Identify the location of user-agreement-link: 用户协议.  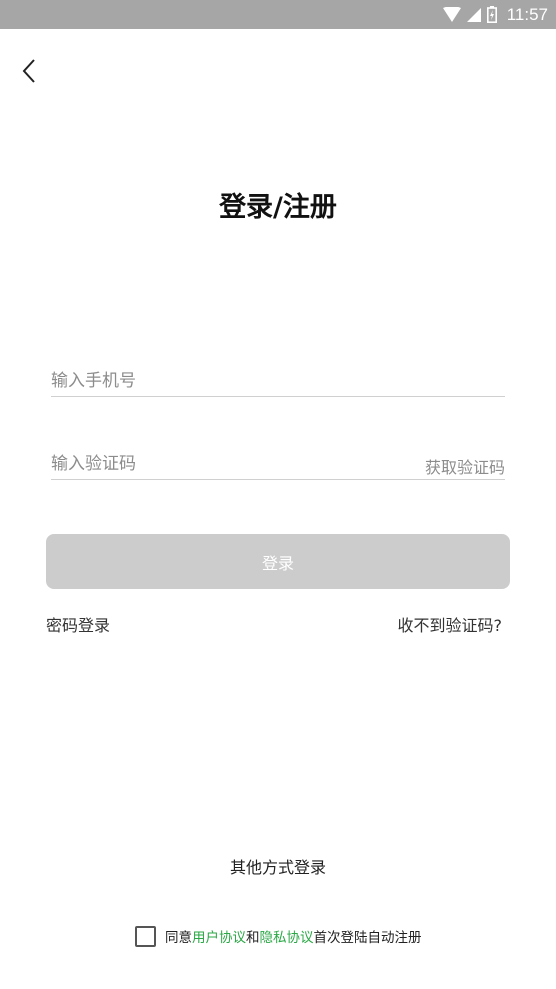
(219, 936).